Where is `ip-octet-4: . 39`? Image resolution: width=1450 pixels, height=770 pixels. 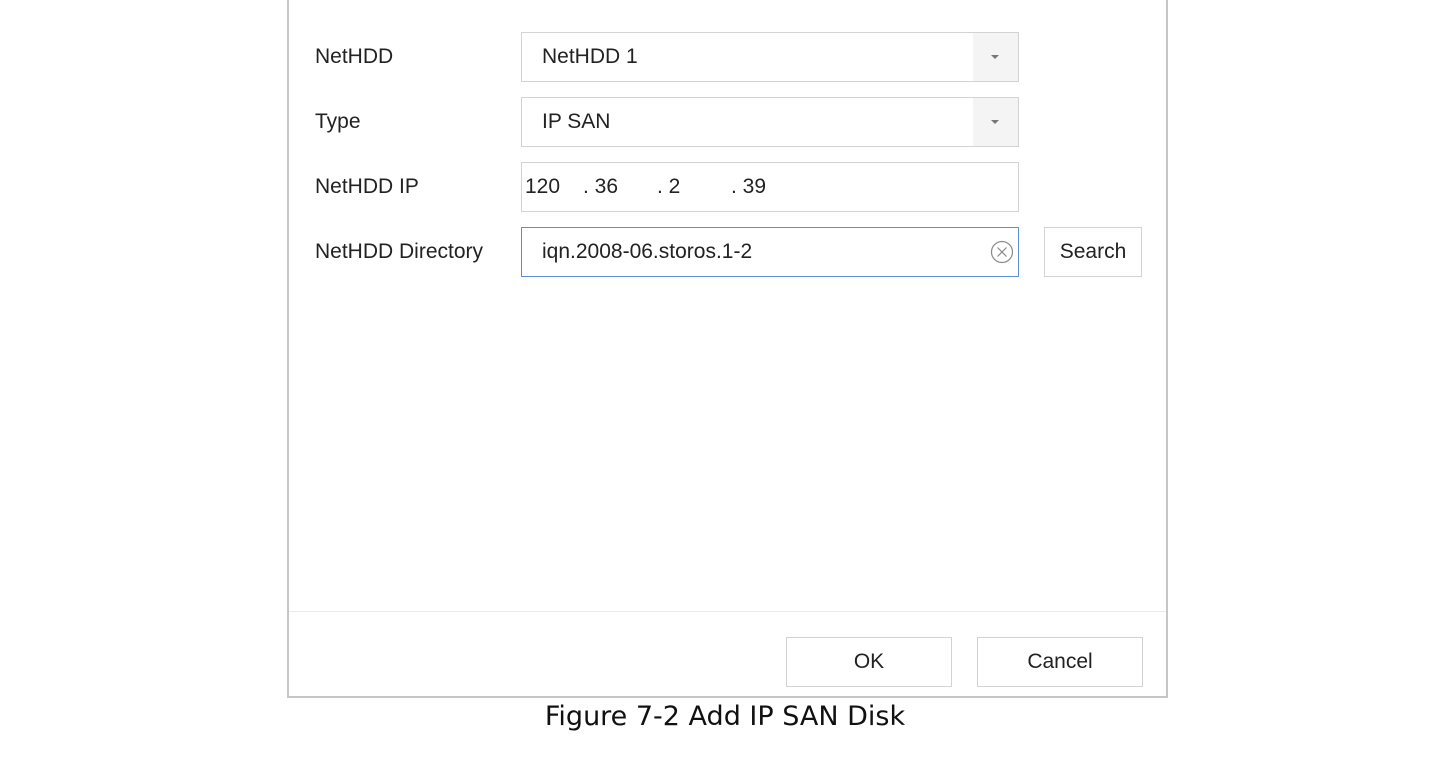 ip-octet-4: . 39 is located at coordinates (748, 187).